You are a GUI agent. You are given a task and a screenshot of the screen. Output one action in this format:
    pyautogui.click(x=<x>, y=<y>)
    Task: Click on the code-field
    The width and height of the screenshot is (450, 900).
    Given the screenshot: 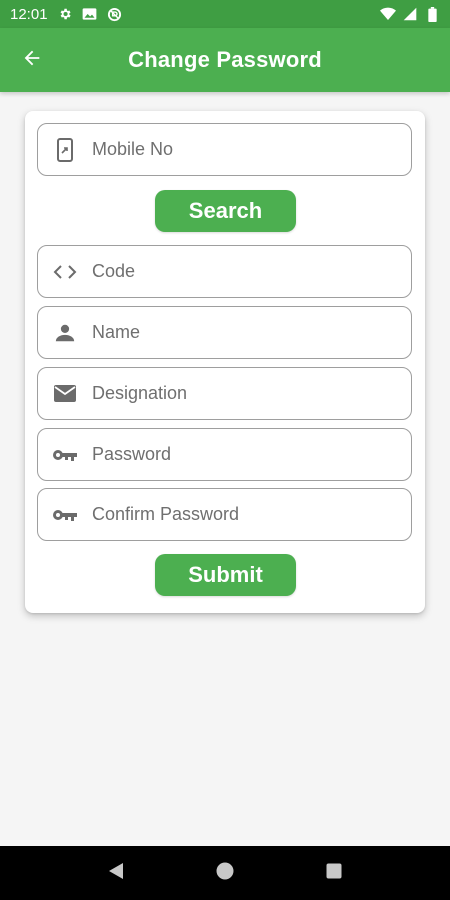 What is the action you would take?
    pyautogui.click(x=224, y=271)
    